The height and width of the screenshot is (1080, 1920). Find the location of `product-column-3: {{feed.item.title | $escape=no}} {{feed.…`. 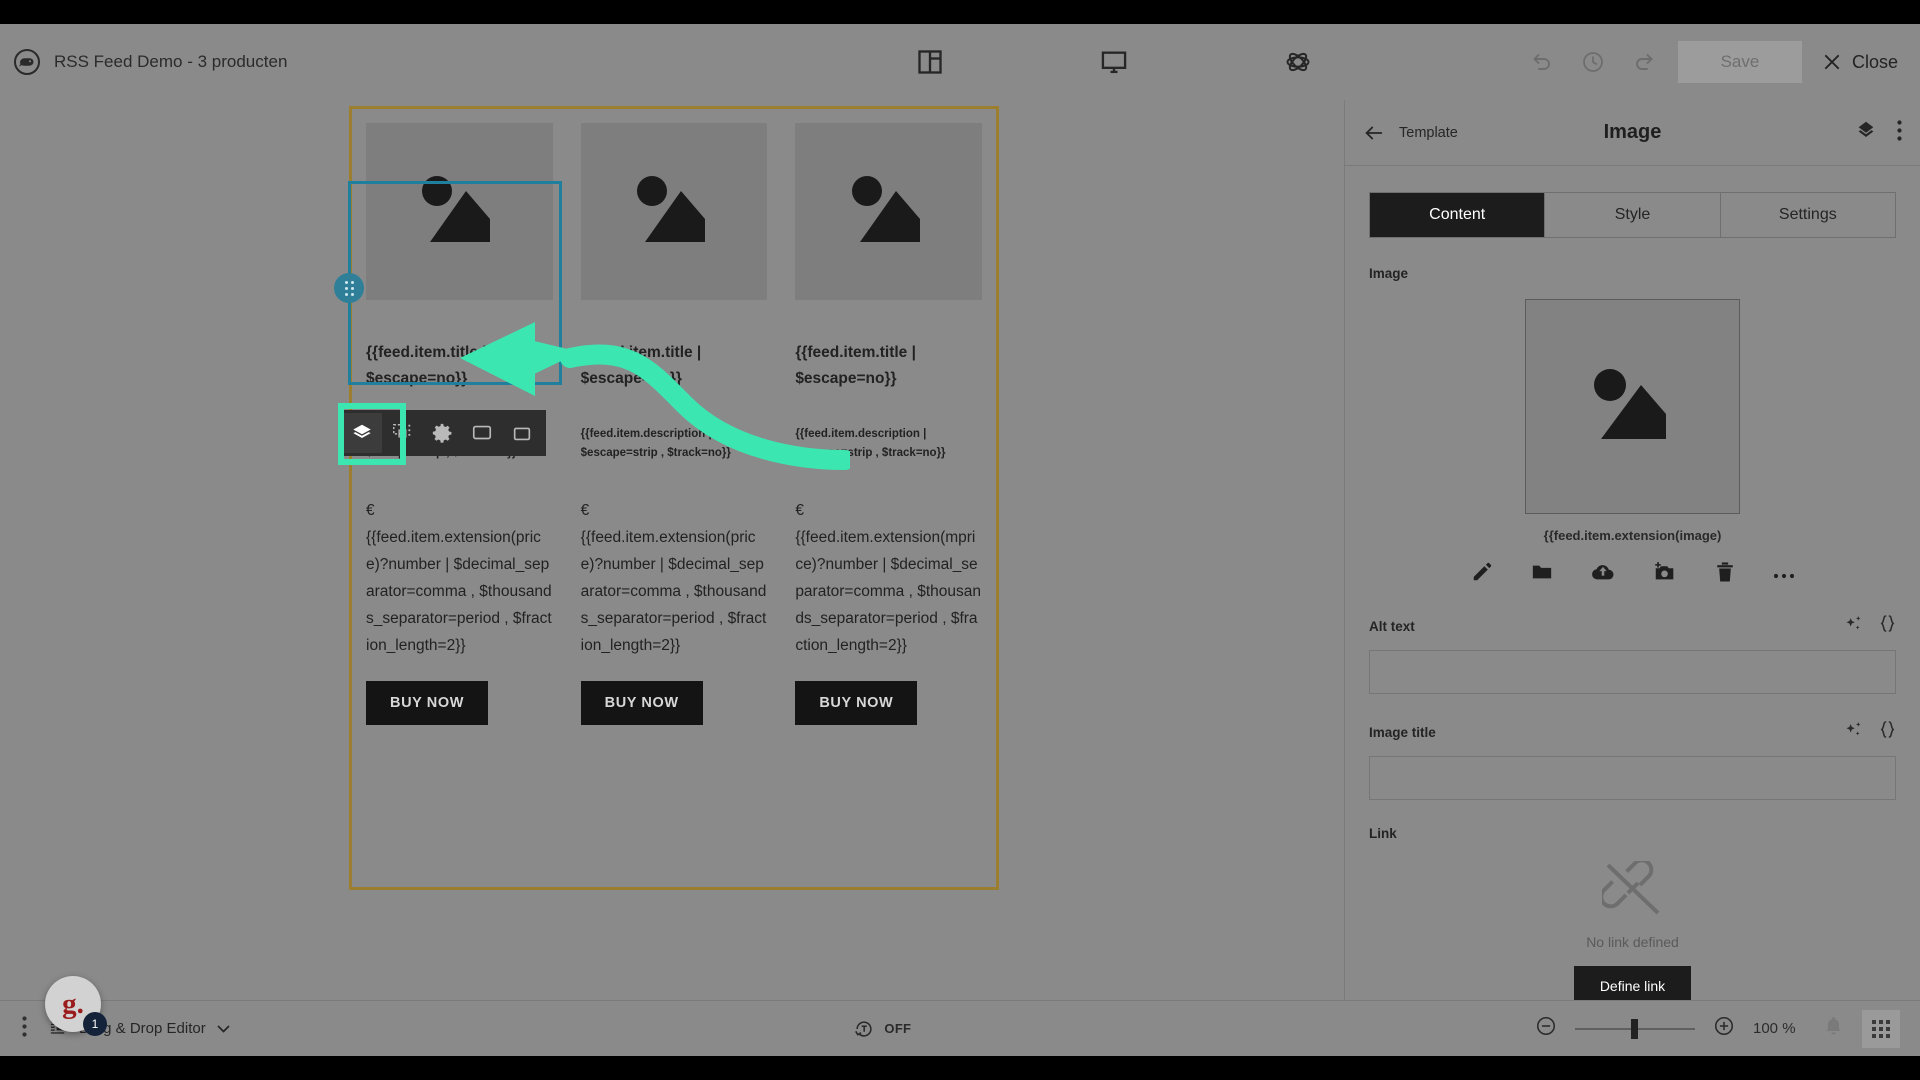

product-column-3: {{feed.item.title | $escape=no}} {{feed.… is located at coordinates (888, 417).